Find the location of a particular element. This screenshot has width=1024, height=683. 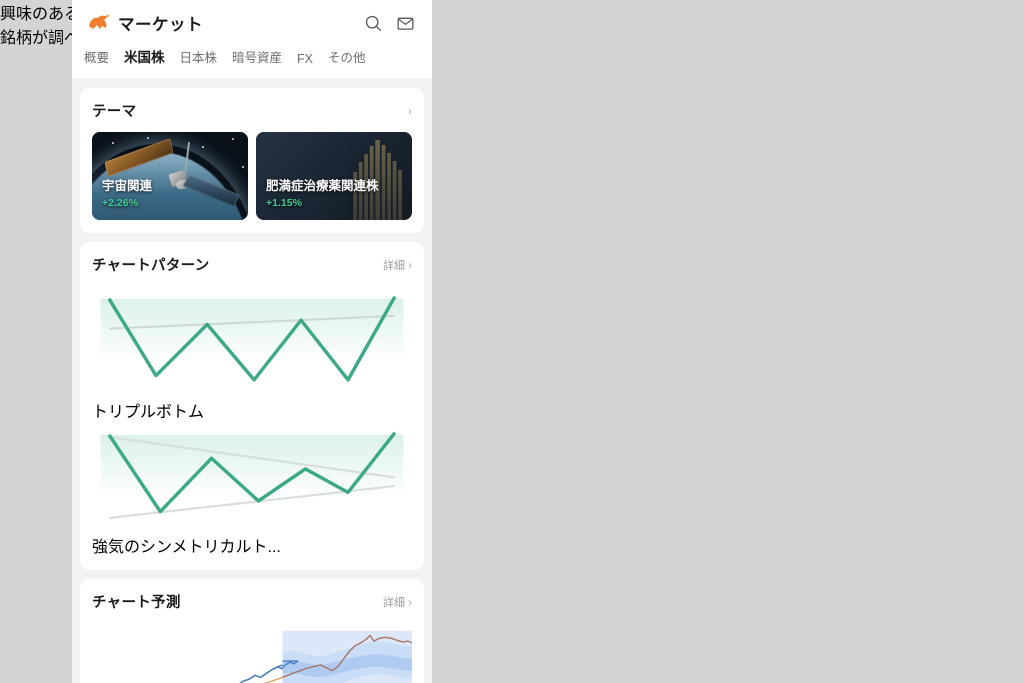

search-icon is located at coordinates (373, 23).